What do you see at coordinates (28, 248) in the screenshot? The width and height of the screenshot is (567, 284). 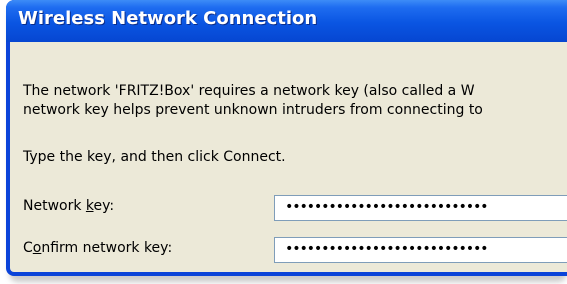 I see `confirm-key-label-pre: C` at bounding box center [28, 248].